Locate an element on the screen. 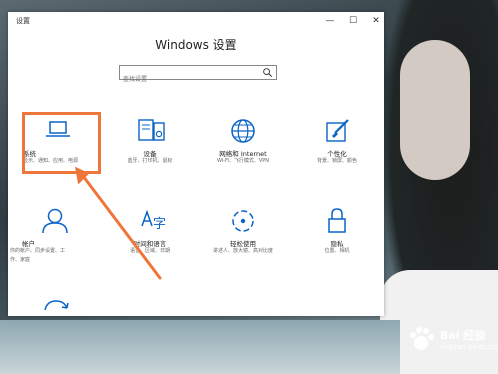 The width and height of the screenshot is (498, 374). tile-time-language: 字 时间和语言 语音、区域、日期 is located at coordinates (150, 233).